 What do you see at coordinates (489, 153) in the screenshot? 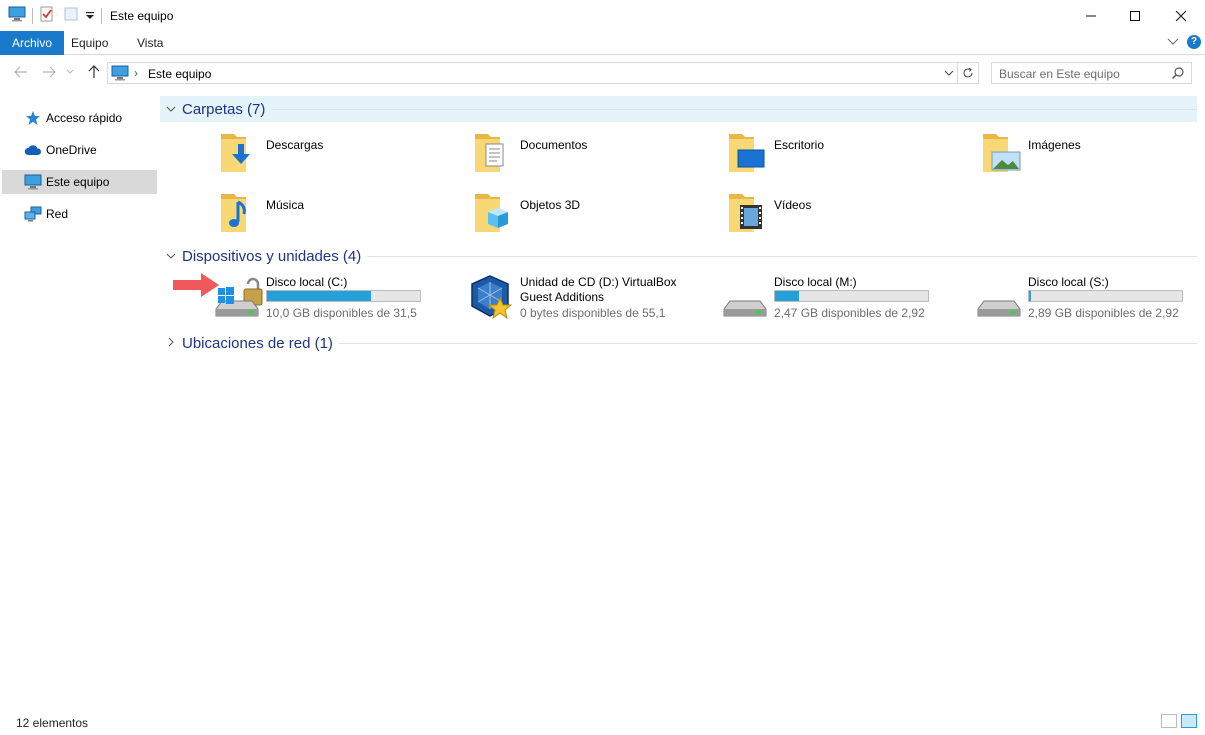
I see `documents-folder-icon` at bounding box center [489, 153].